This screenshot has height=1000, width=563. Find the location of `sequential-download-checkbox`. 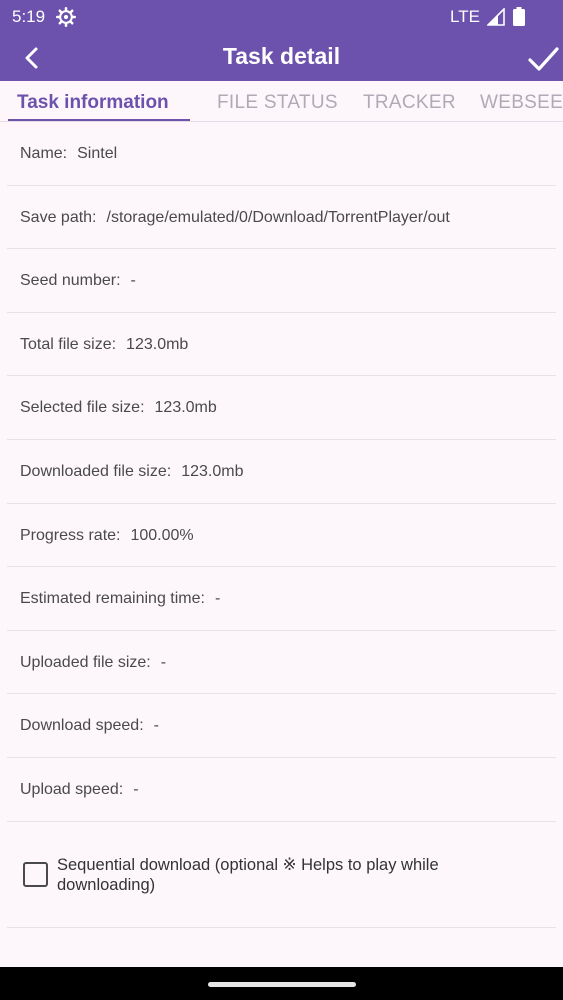

sequential-download-checkbox is located at coordinates (35, 874).